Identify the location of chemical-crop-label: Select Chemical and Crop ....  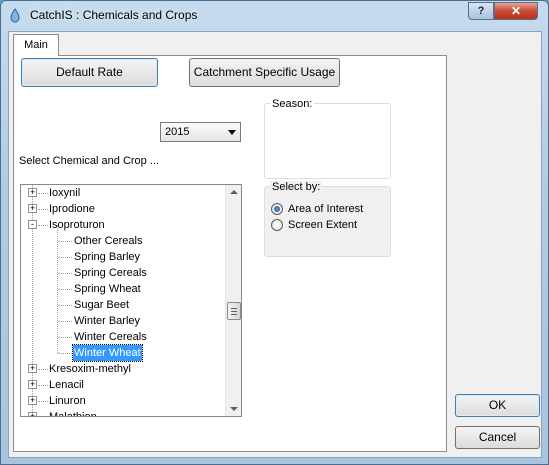
(89, 161).